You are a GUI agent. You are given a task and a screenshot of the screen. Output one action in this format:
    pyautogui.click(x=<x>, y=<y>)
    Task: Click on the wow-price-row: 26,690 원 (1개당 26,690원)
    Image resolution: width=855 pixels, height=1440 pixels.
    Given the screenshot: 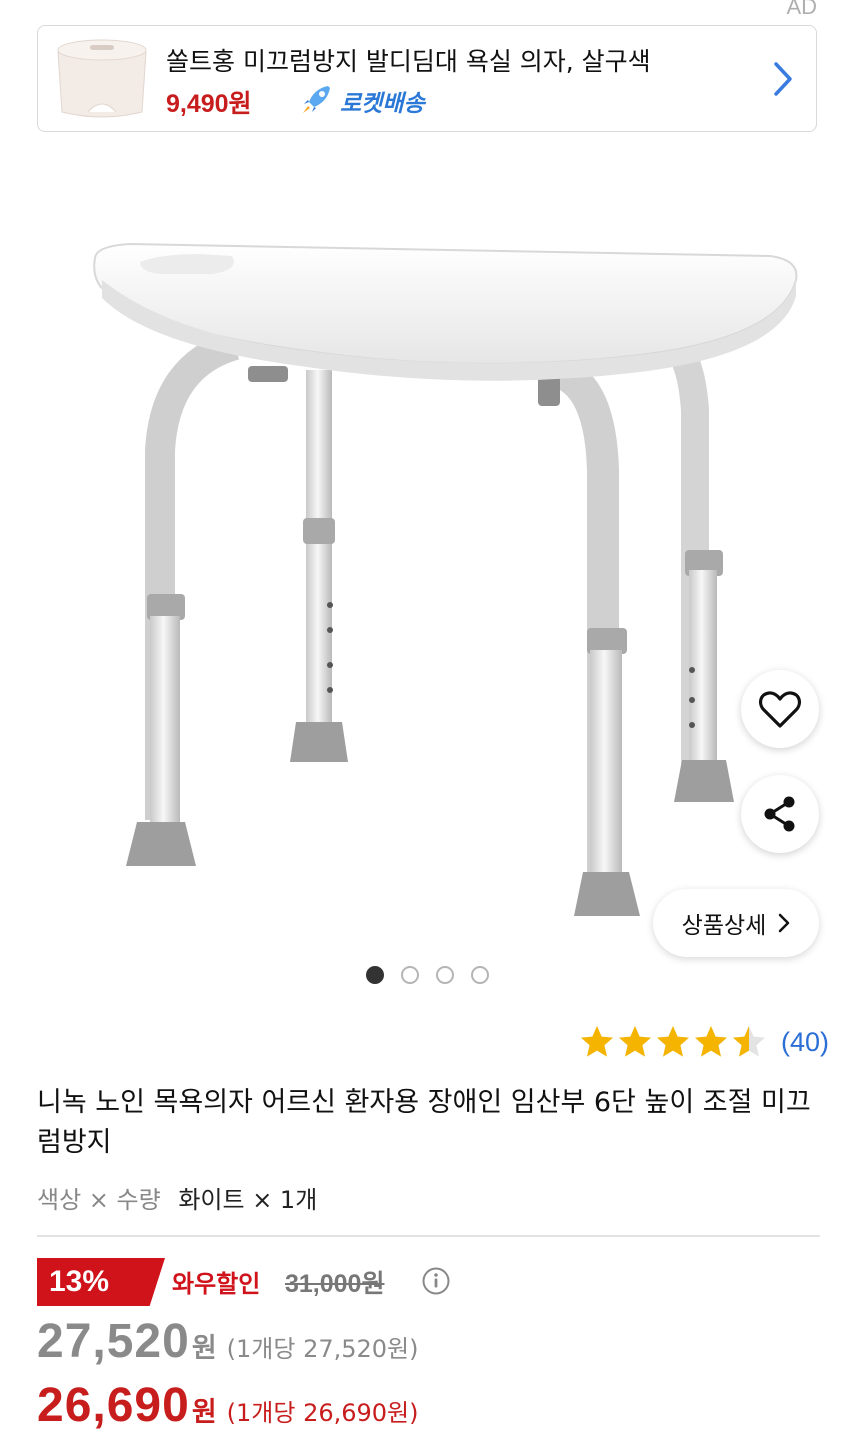 What is the action you would take?
    pyautogui.click(x=228, y=1405)
    